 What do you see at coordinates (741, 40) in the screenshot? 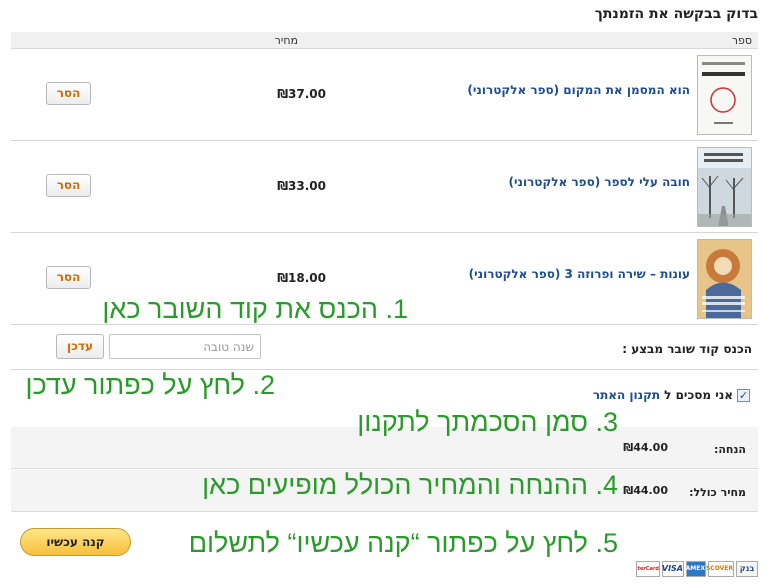
I see `column-header-book: ספר` at bounding box center [741, 40].